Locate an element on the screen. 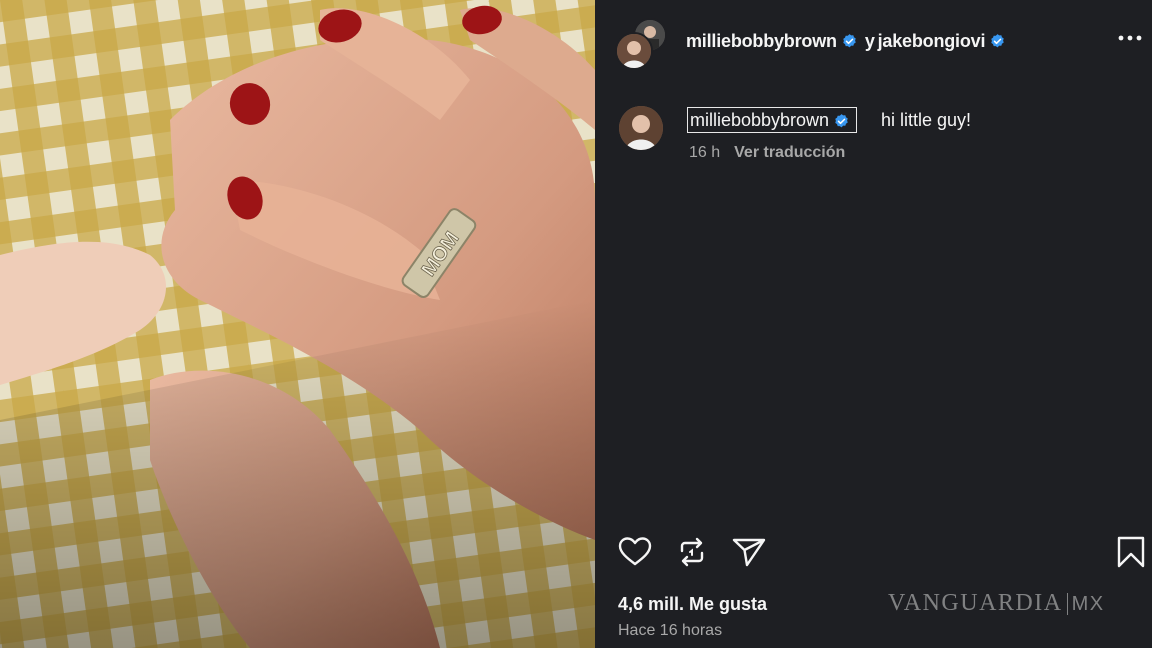 The image size is (1152, 648). author-username: jakebongiovi is located at coordinates (932, 41).